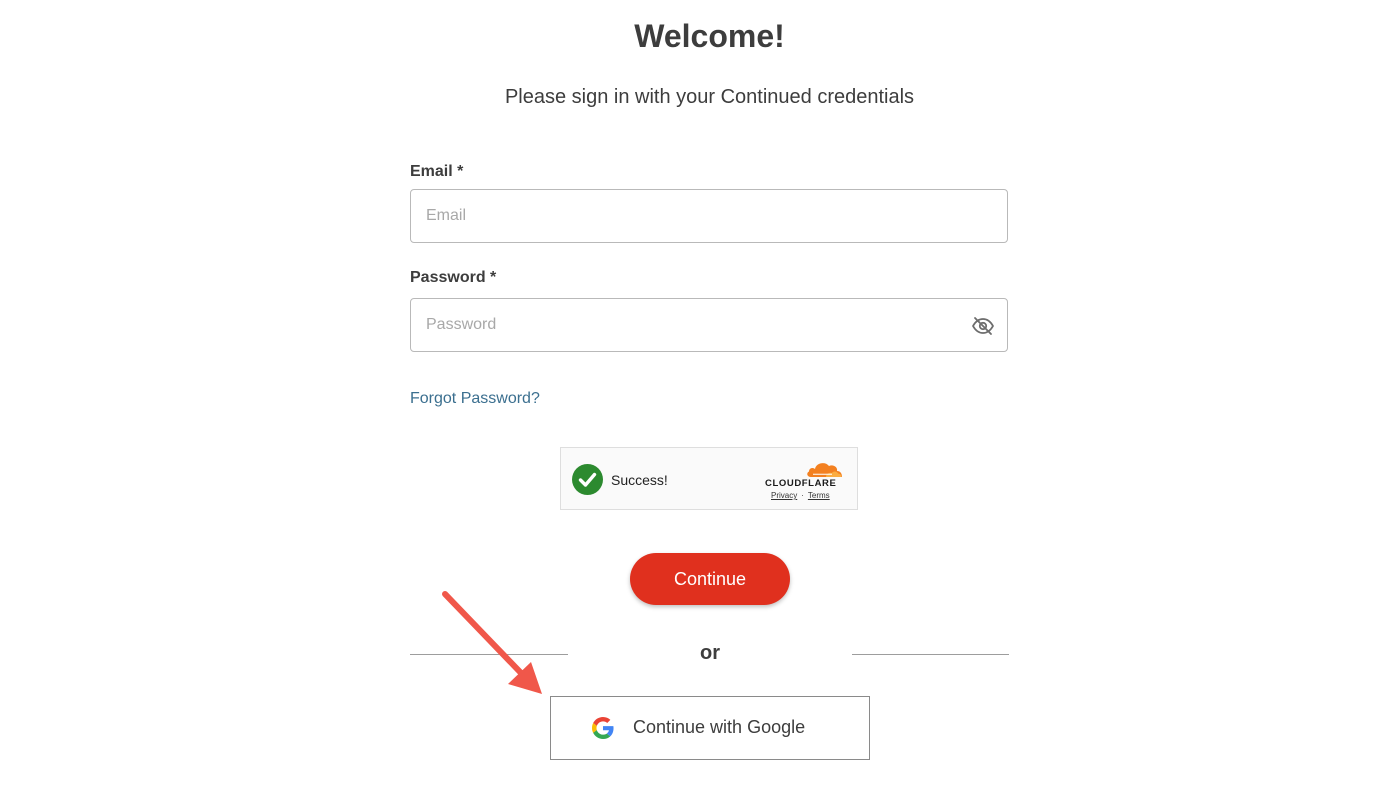 Image resolution: width=1377 pixels, height=793 pixels. What do you see at coordinates (719, 727) in the screenshot?
I see `google-button-label: Continue with Google` at bounding box center [719, 727].